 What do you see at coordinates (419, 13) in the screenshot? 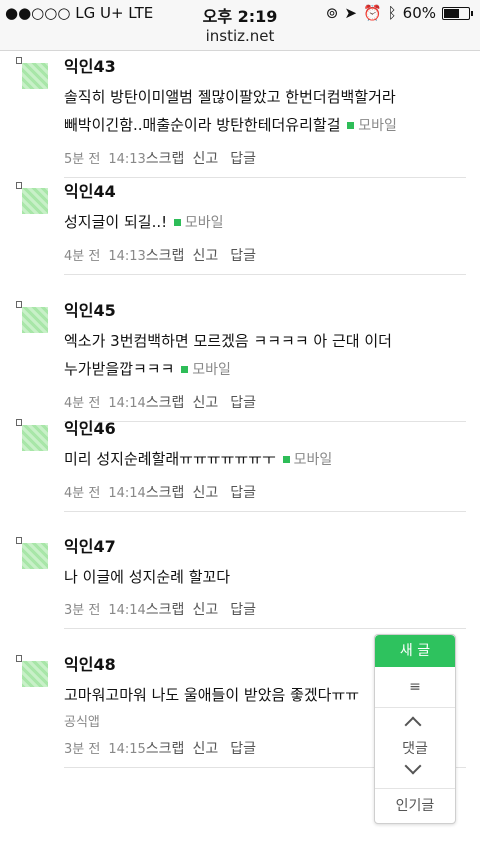
I see `battery-percent: 60%` at bounding box center [419, 13].